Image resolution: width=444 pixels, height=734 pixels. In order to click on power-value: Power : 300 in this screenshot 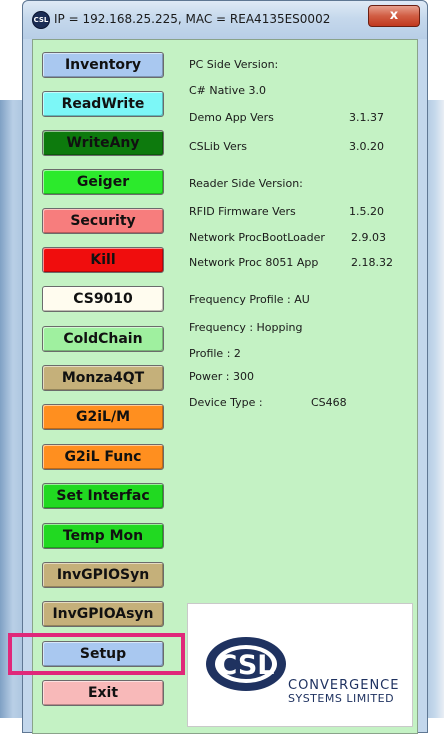, I will do `click(221, 376)`.